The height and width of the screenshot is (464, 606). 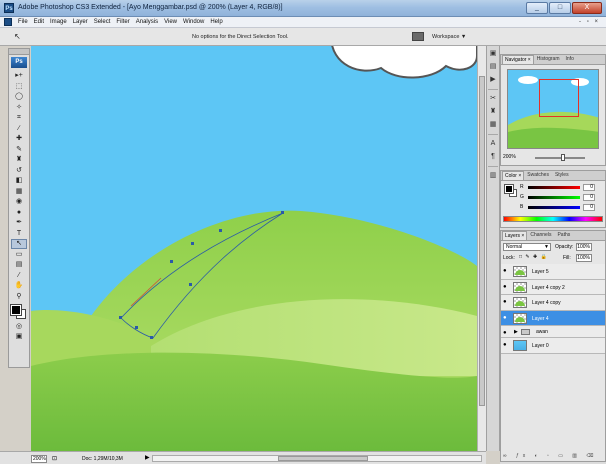 What do you see at coordinates (19, 213) in the screenshot?
I see `dodge-tool-icon: ●` at bounding box center [19, 213].